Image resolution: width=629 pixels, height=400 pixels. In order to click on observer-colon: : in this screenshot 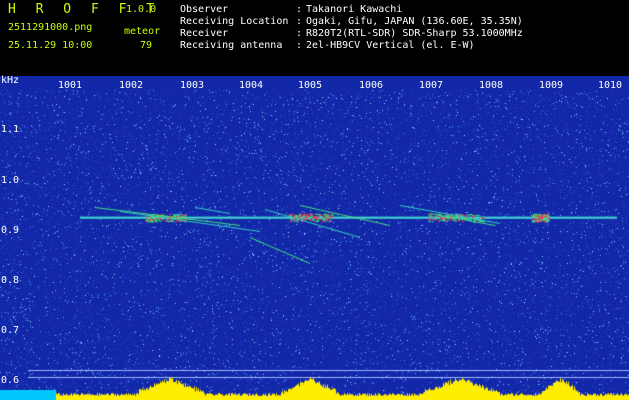, I will do `click(299, 9)`.